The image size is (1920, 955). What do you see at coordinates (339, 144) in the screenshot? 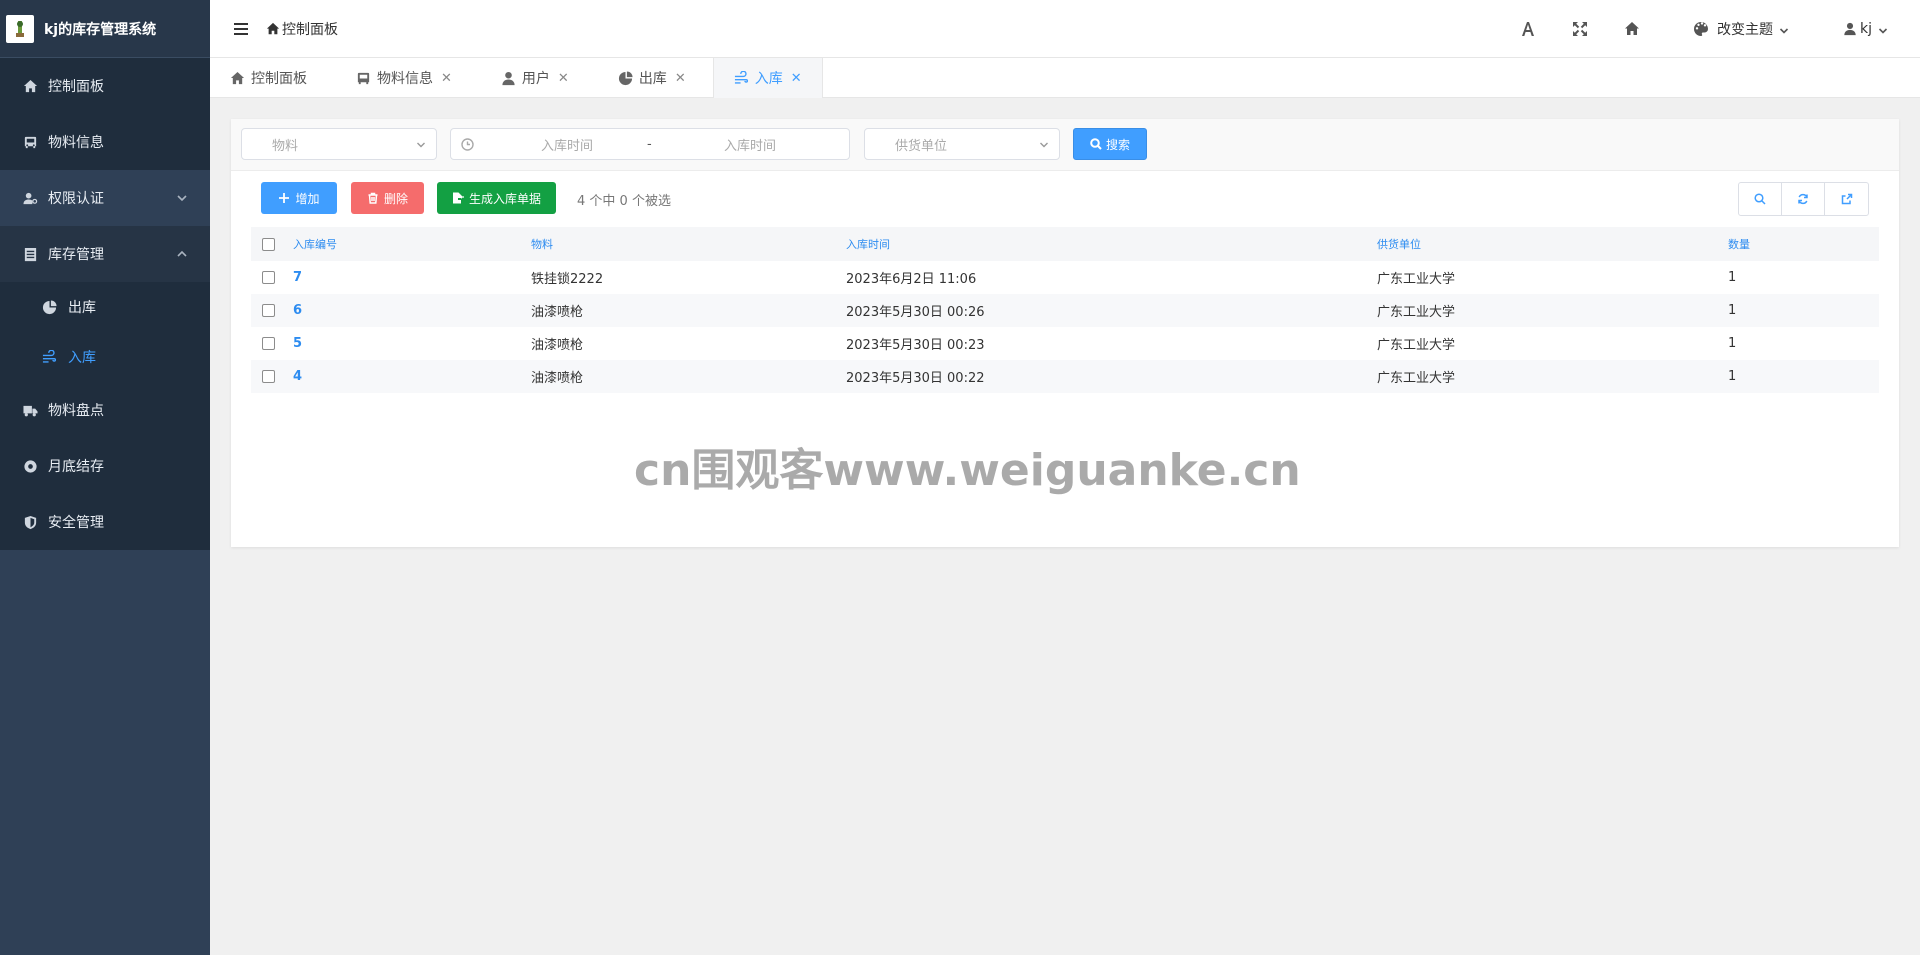
I see `material-select: 物料` at bounding box center [339, 144].